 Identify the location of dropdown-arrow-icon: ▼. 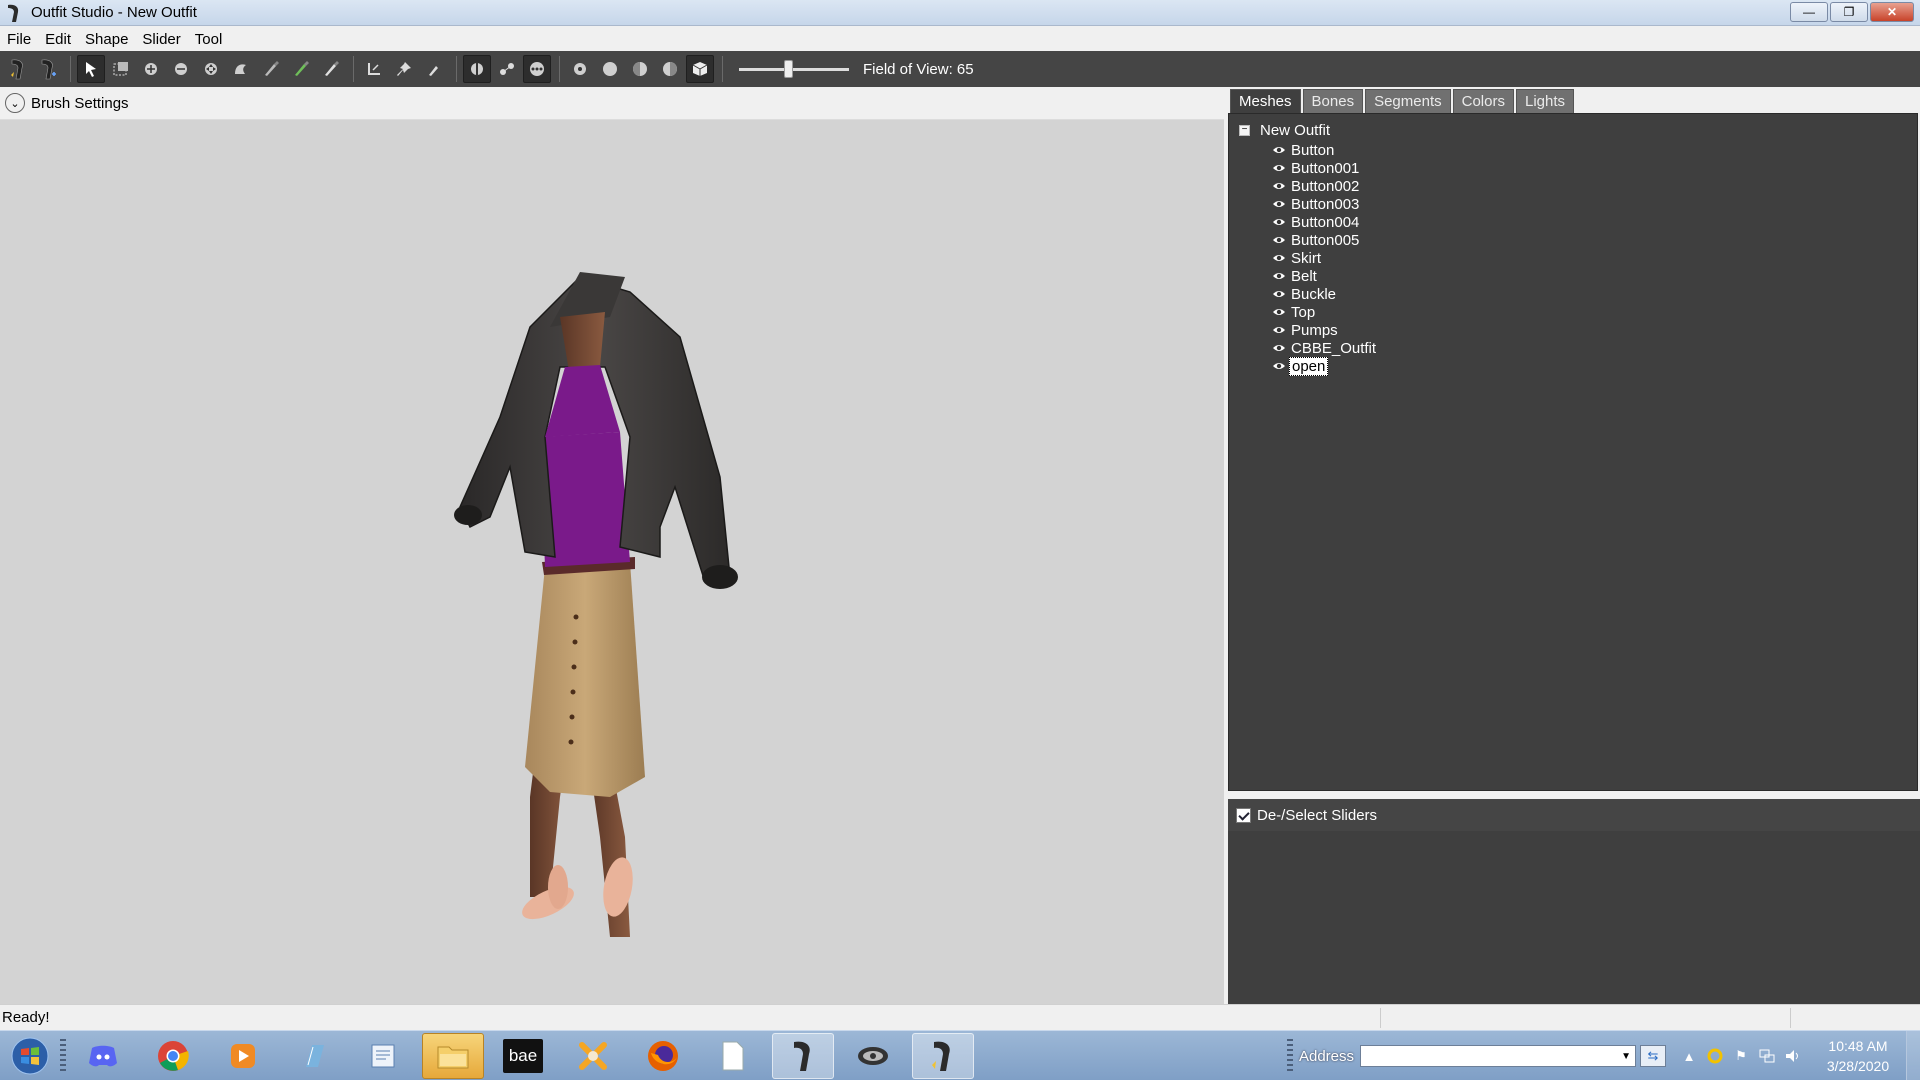
(1626, 1056).